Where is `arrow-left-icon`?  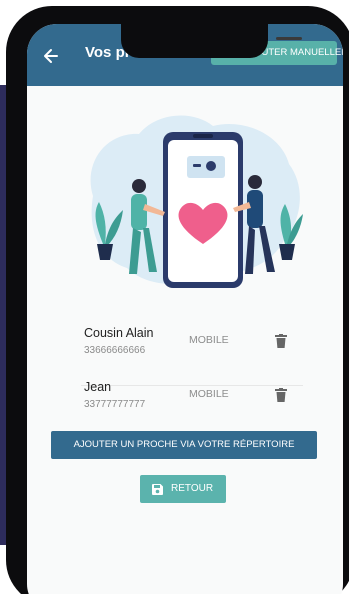 arrow-left-icon is located at coordinates (51, 56).